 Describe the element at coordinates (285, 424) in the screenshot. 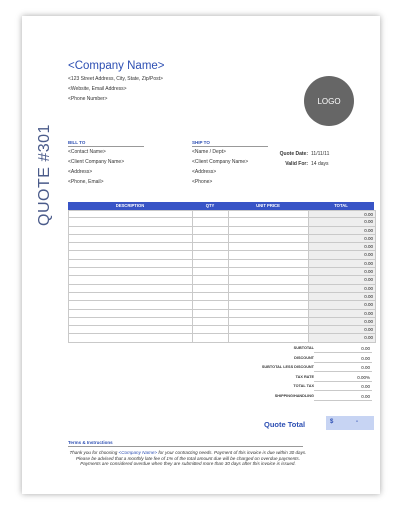

I see `quote-total-label: Quote Total` at that location.